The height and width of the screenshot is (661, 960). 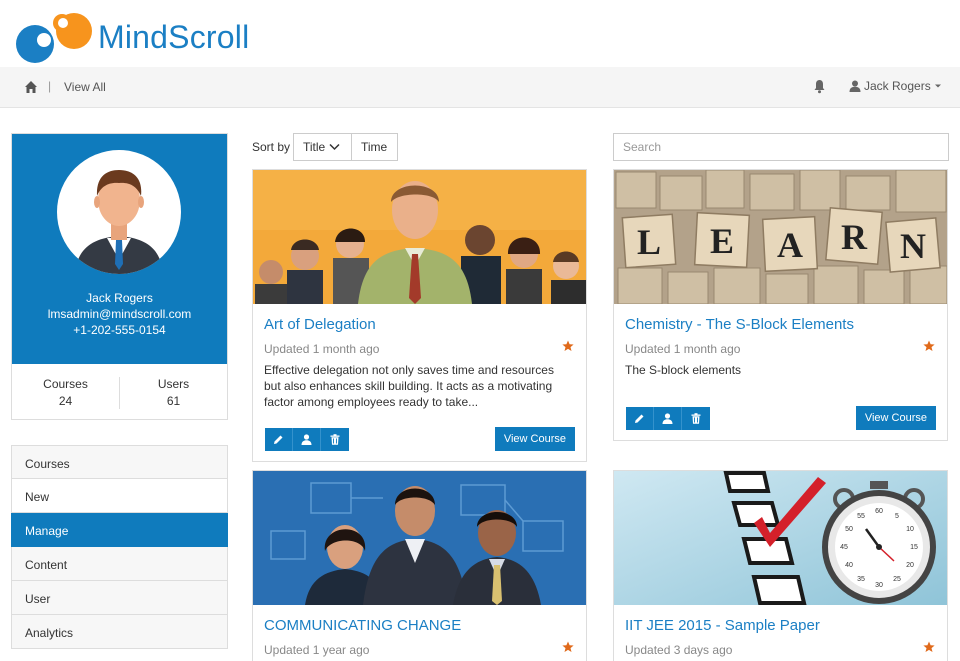 I want to click on course-image-delegation, so click(x=419, y=237).